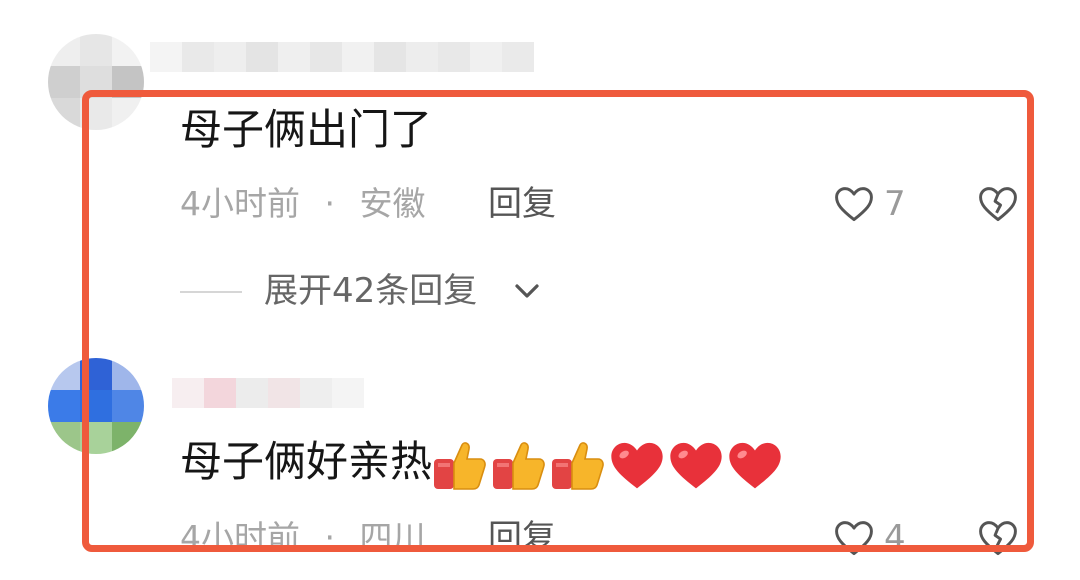 The height and width of the screenshot is (580, 1080). Describe the element at coordinates (895, 538) in the screenshot. I see `like-count: 4` at that location.